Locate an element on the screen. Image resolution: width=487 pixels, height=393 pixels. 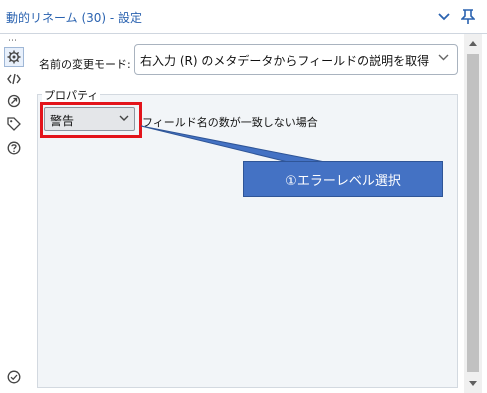
collapse-button is located at coordinates (444, 17).